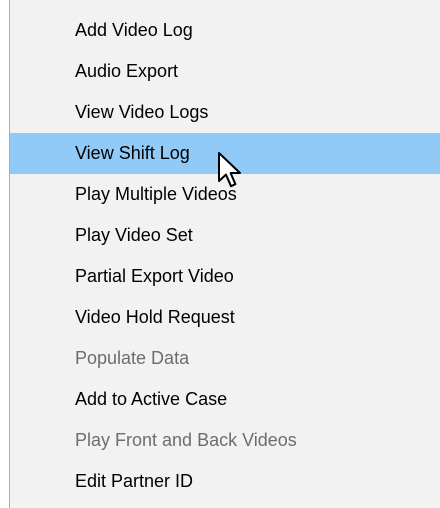  What do you see at coordinates (225, 194) in the screenshot?
I see `menu-item-play-multiple-videos: Play Multiple Videos` at bounding box center [225, 194].